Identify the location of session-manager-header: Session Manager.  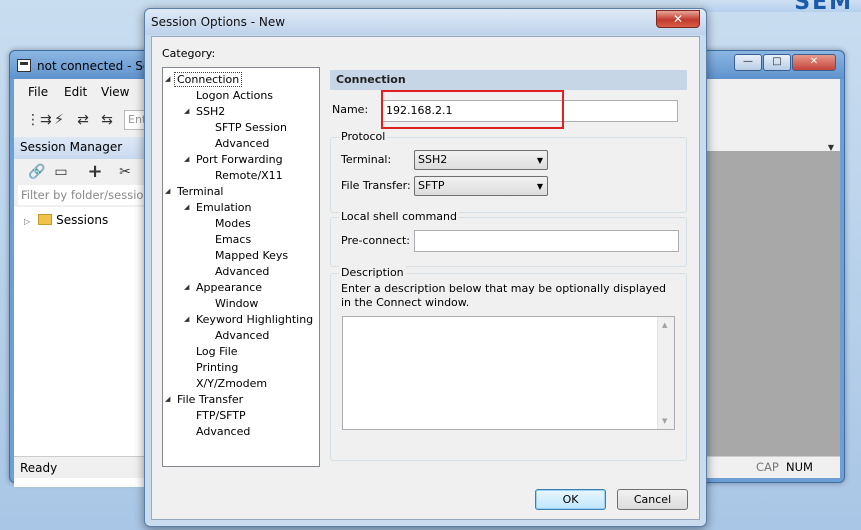
(79, 148).